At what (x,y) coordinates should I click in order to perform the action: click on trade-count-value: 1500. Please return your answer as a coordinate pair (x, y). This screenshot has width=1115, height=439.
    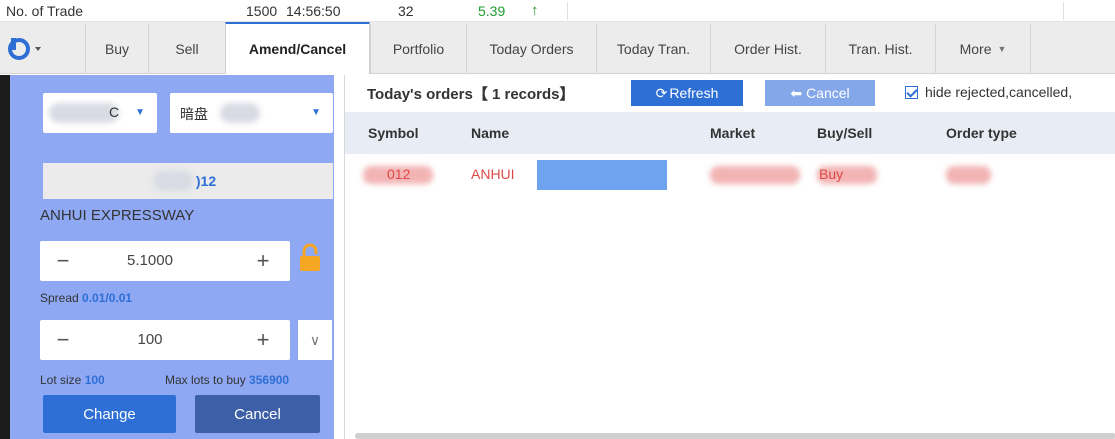
    Looking at the image, I should click on (262, 11).